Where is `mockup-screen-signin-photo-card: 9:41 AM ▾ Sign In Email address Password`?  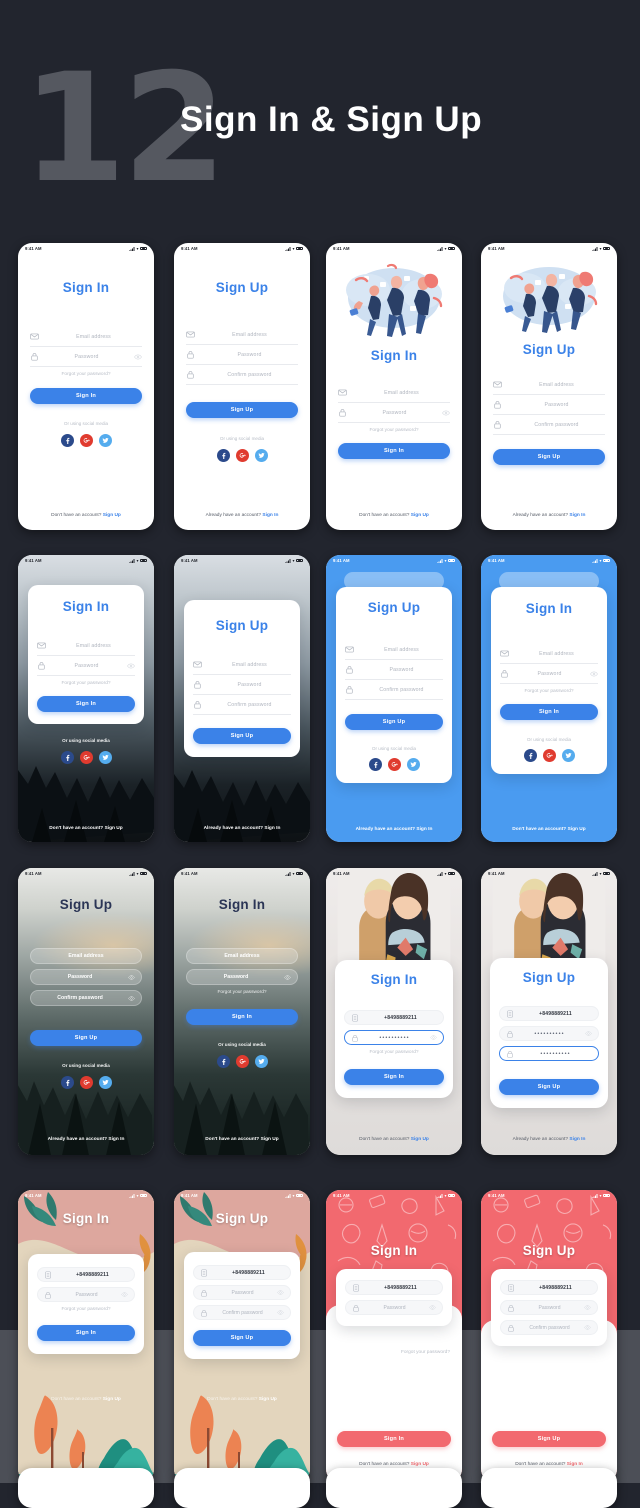
mockup-screen-signin-photo-card: 9:41 AM ▾ Sign In Email address Password is located at coordinates (86, 698).